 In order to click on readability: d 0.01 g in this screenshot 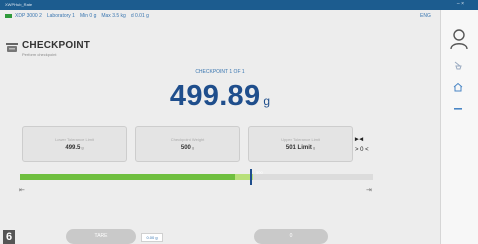, I will do `click(139, 16)`.